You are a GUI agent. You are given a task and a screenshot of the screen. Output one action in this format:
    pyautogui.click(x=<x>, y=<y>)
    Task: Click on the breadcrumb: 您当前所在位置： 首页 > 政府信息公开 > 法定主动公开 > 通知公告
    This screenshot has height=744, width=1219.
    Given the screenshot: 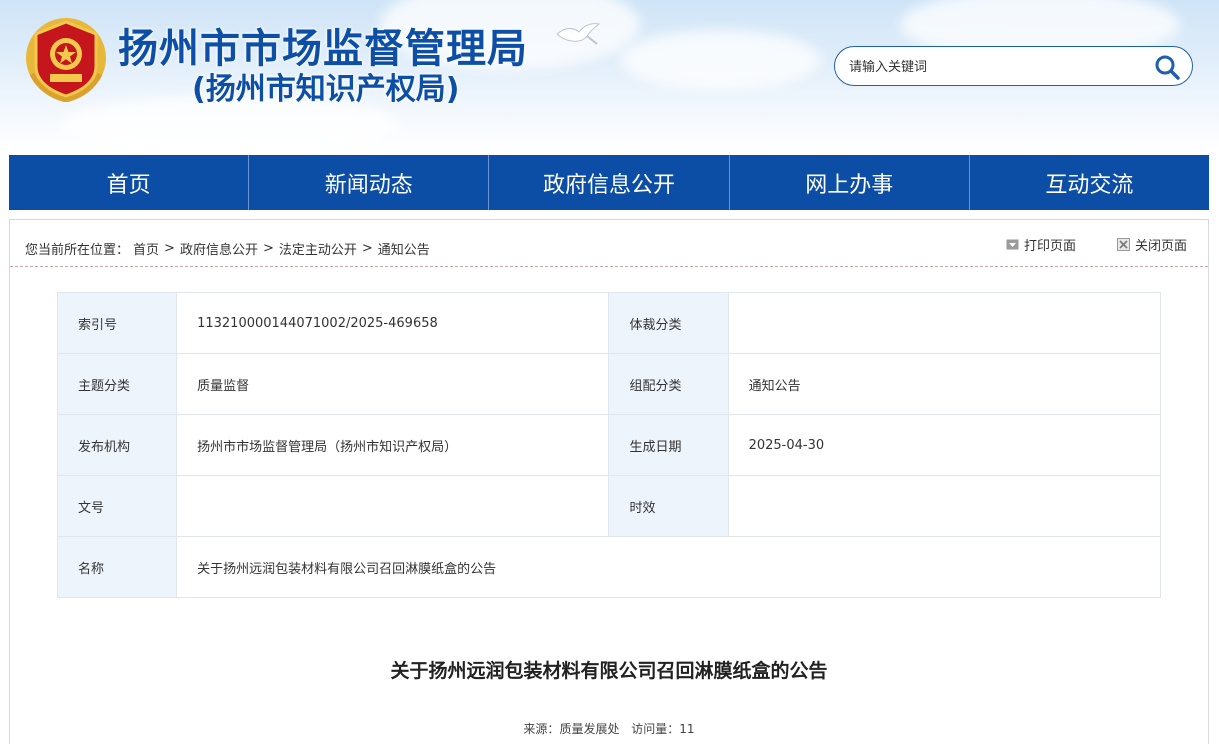 What is the action you would take?
    pyautogui.click(x=227, y=248)
    